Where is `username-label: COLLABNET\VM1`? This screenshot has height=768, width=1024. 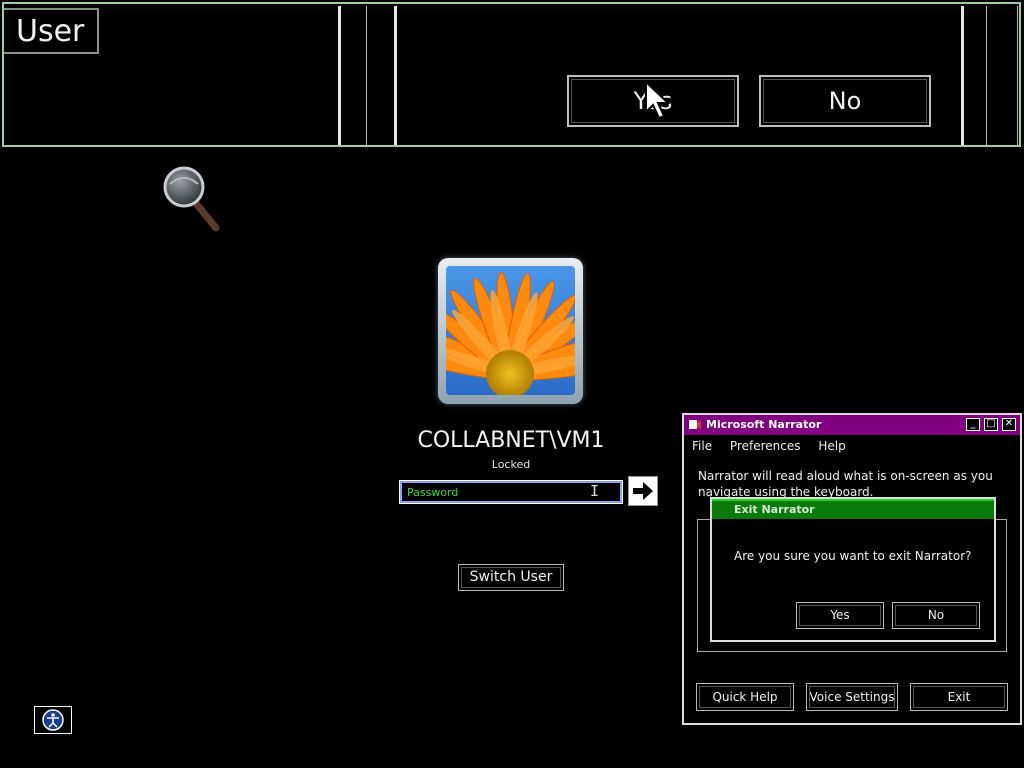 username-label: COLLABNET\VM1 is located at coordinates (511, 440).